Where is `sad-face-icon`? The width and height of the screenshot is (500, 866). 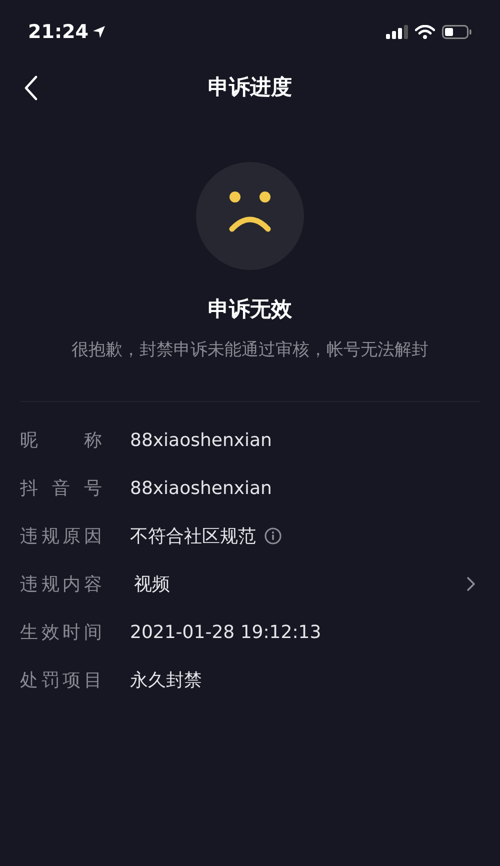 sad-face-icon is located at coordinates (250, 216).